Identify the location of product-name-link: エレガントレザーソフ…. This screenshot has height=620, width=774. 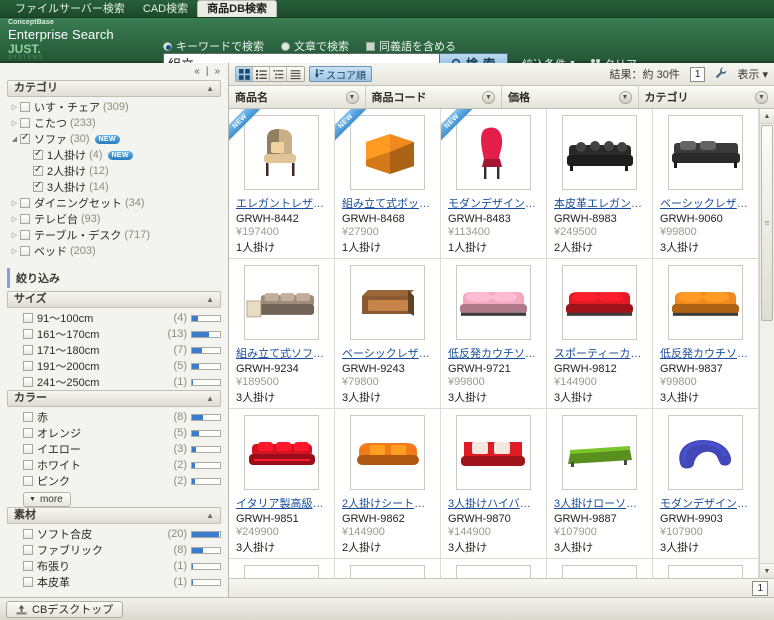
(281, 203).